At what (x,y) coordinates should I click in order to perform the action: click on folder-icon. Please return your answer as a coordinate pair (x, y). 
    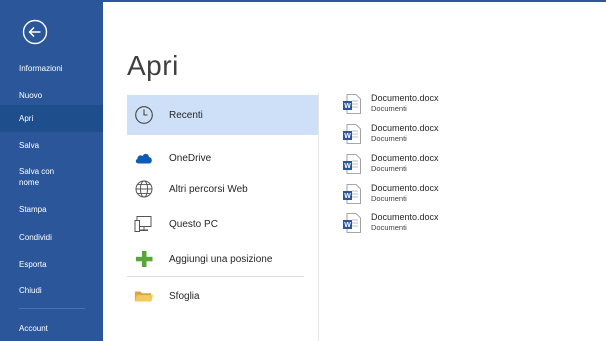
    Looking at the image, I should click on (144, 296).